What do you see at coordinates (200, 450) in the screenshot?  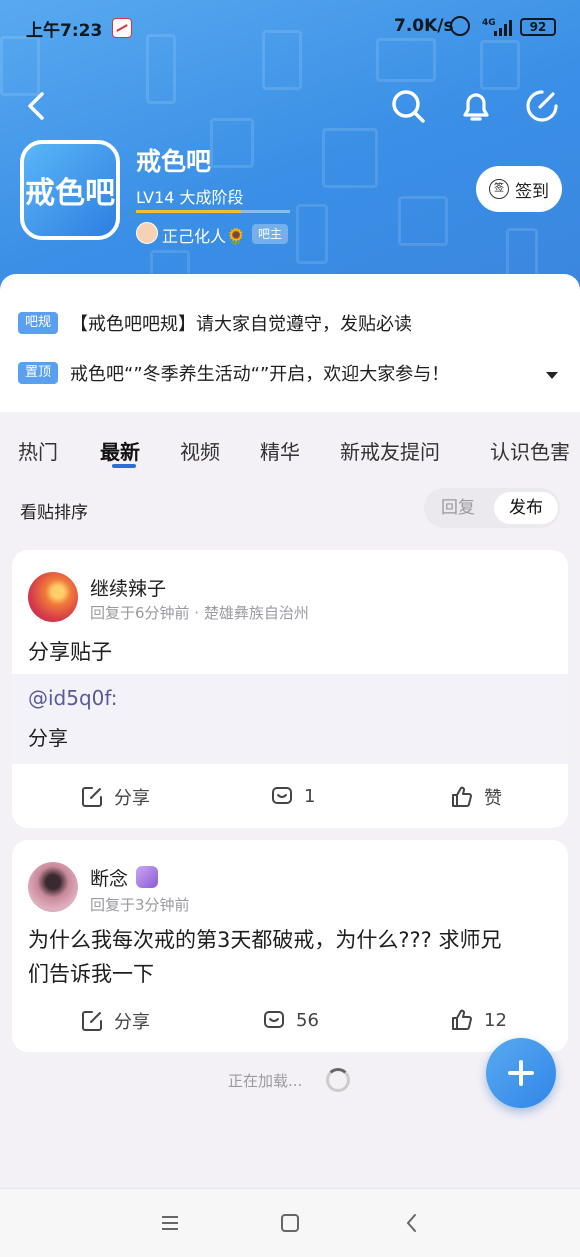 I see `tab-video: 视频` at bounding box center [200, 450].